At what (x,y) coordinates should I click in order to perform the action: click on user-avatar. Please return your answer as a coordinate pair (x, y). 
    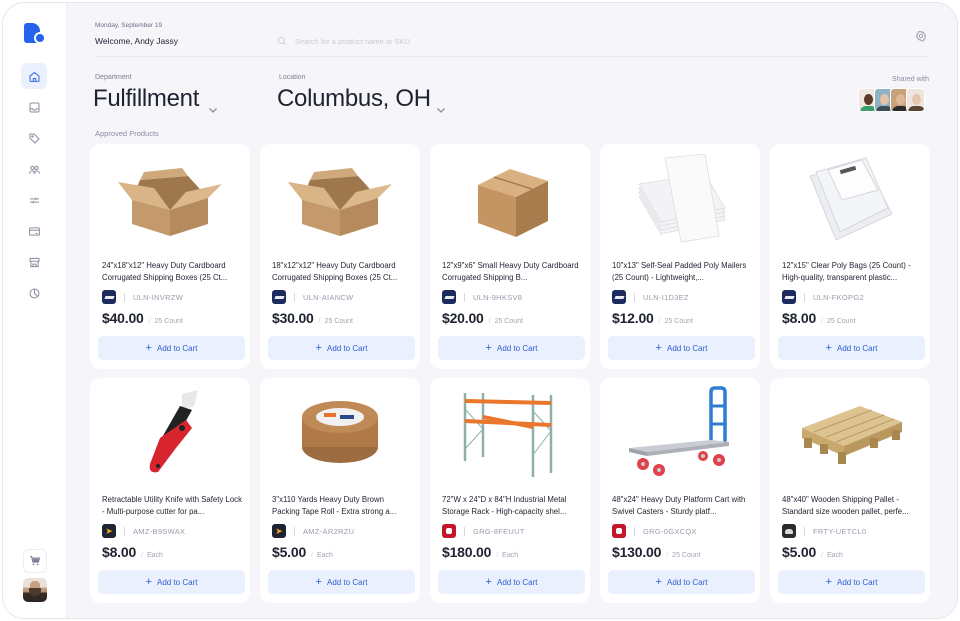
    Looking at the image, I should click on (35, 590).